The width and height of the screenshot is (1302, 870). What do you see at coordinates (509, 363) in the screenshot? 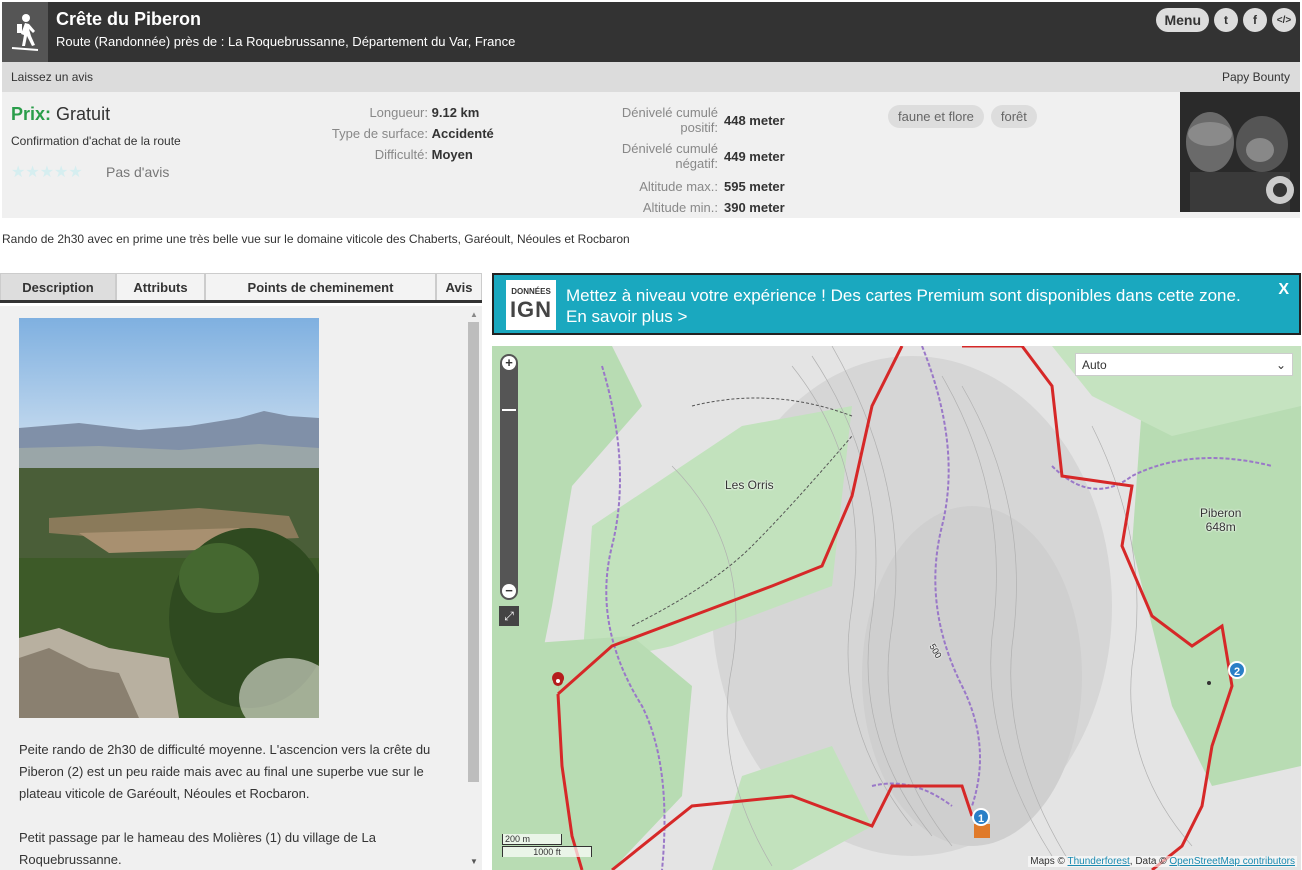
I see `zoom-in-button: +` at bounding box center [509, 363].